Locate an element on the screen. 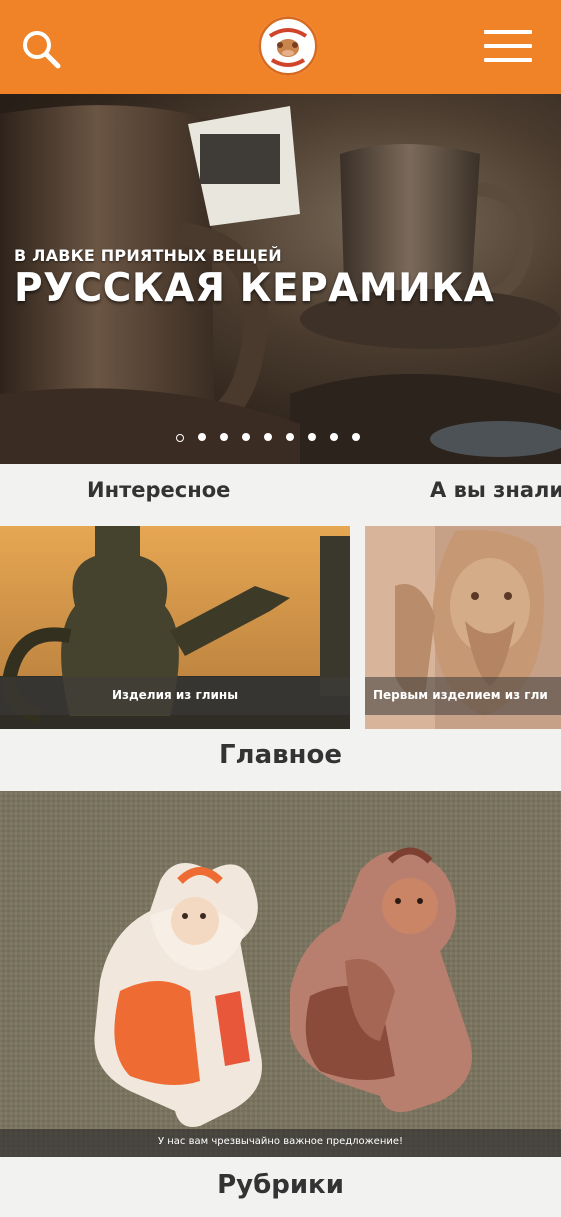  hero-title: РУССКАЯ КЕРАМИКА is located at coordinates (254, 288).